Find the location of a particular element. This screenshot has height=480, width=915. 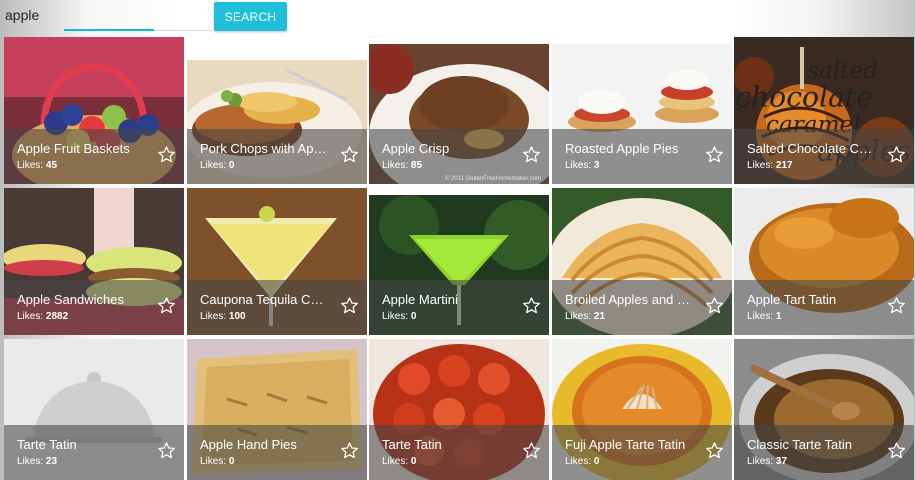

recipe-likes: Likes: 1 is located at coordinates (764, 316).